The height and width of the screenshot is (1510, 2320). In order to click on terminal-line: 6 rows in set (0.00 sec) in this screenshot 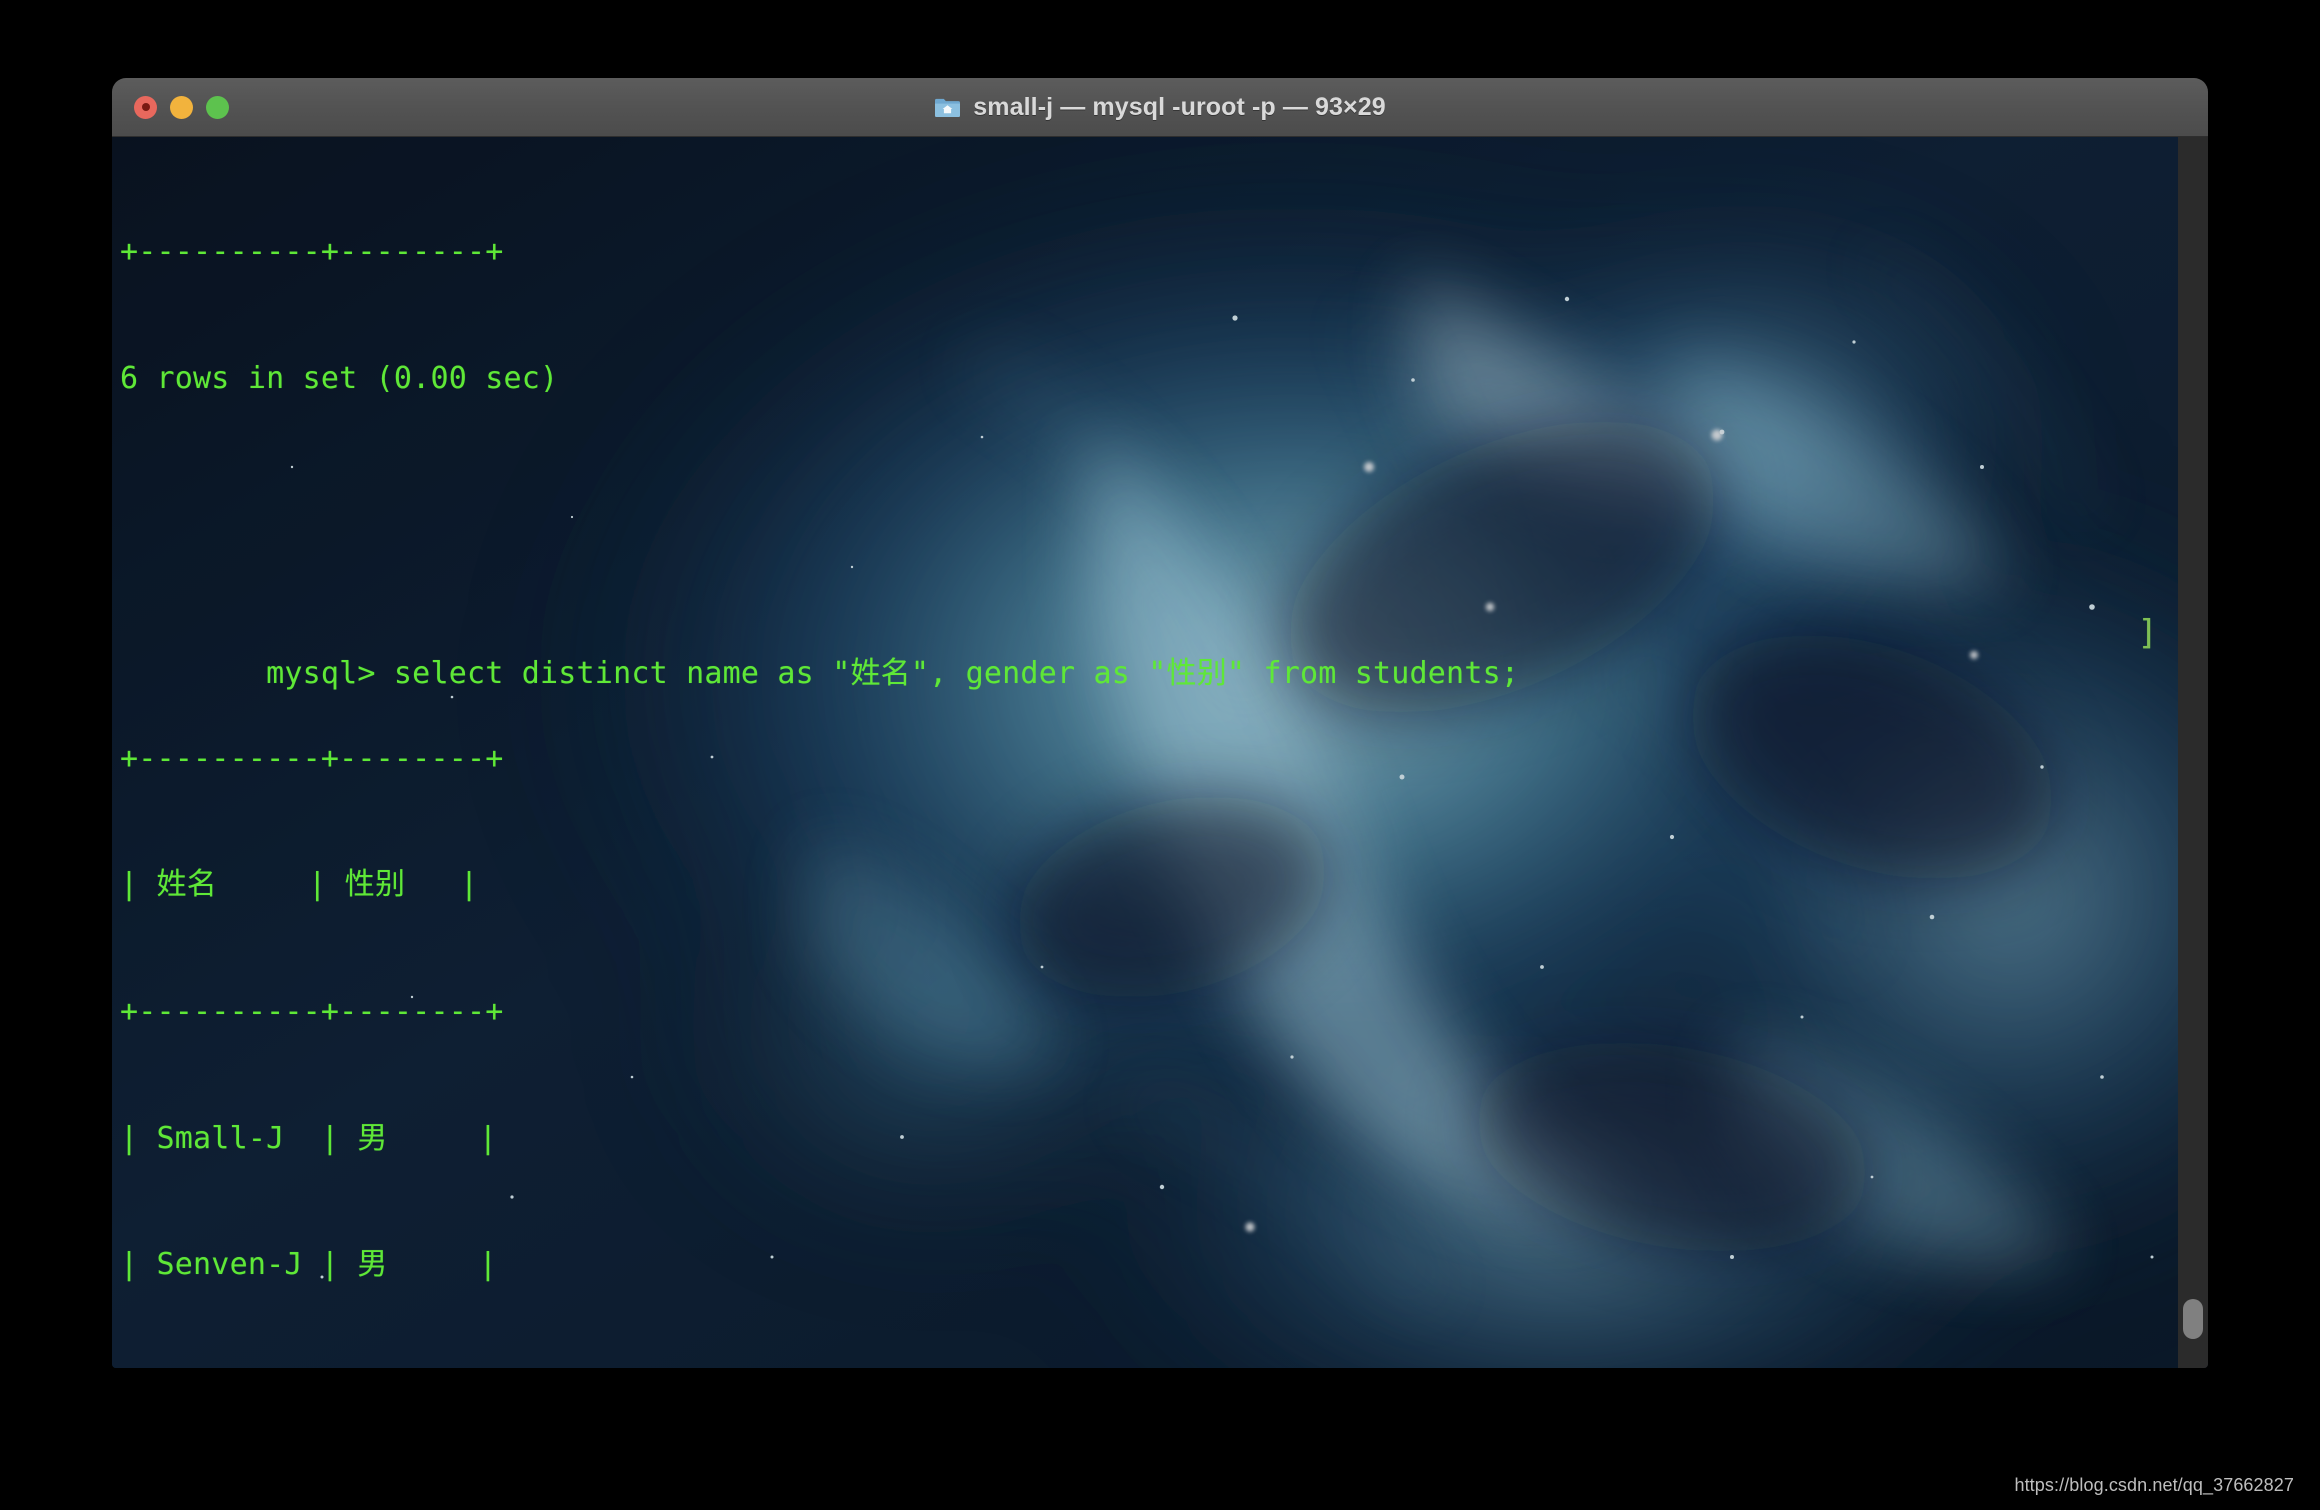, I will do `click(339, 378)`.